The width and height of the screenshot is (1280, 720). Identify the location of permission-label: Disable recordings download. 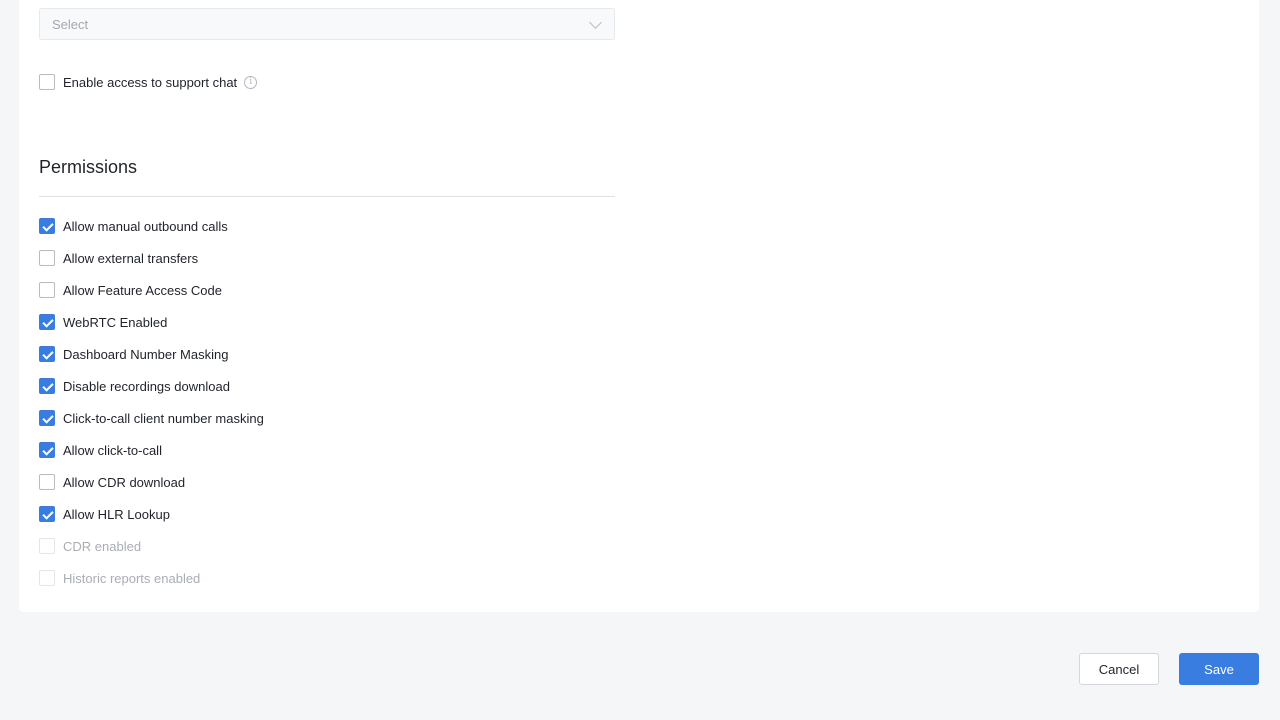
(146, 386).